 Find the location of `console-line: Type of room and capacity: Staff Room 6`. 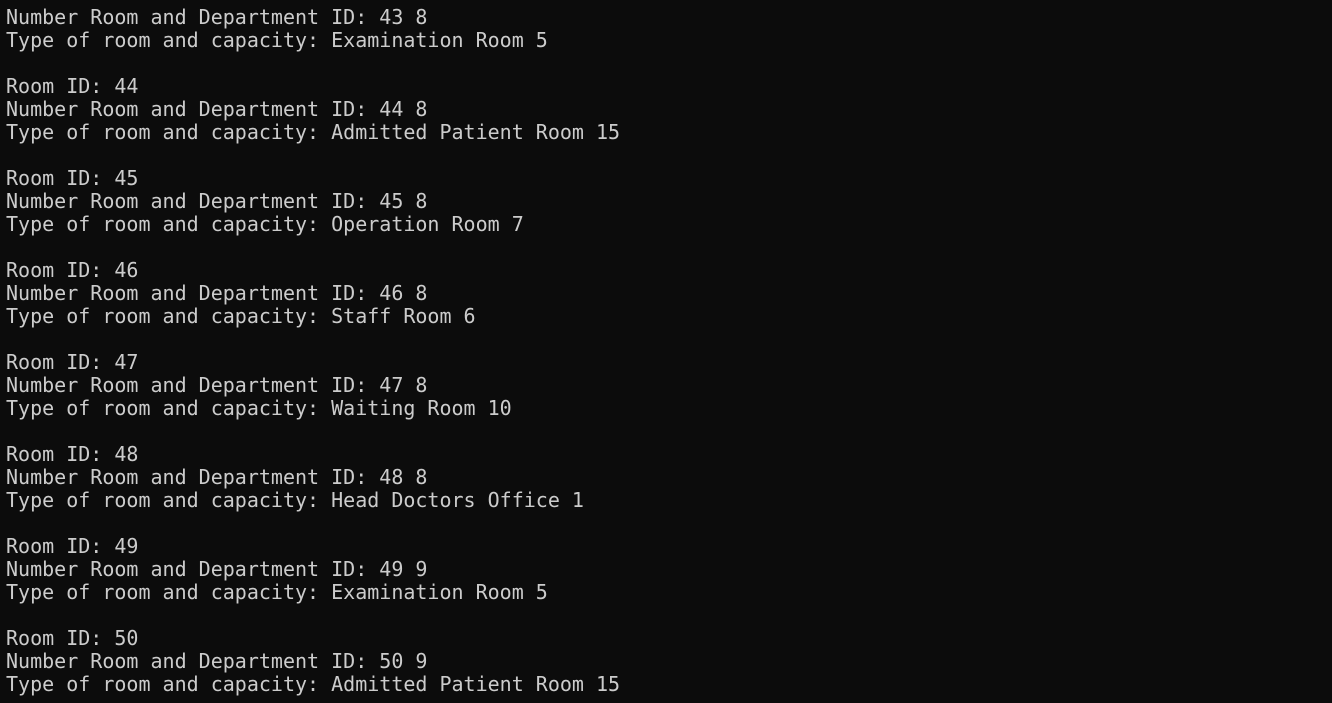

console-line: Type of room and capacity: Staff Room 6 is located at coordinates (241, 316).